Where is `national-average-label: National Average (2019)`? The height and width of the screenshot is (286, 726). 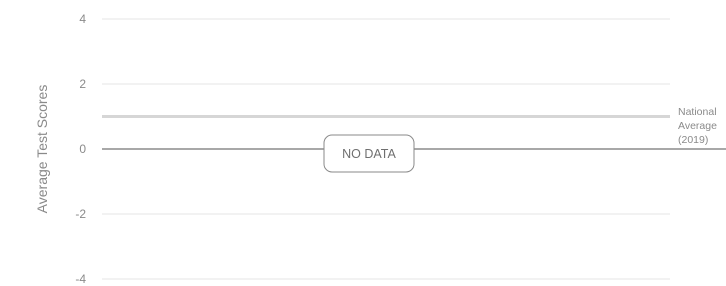
national-average-label: National Average (2019) is located at coordinates (699, 126).